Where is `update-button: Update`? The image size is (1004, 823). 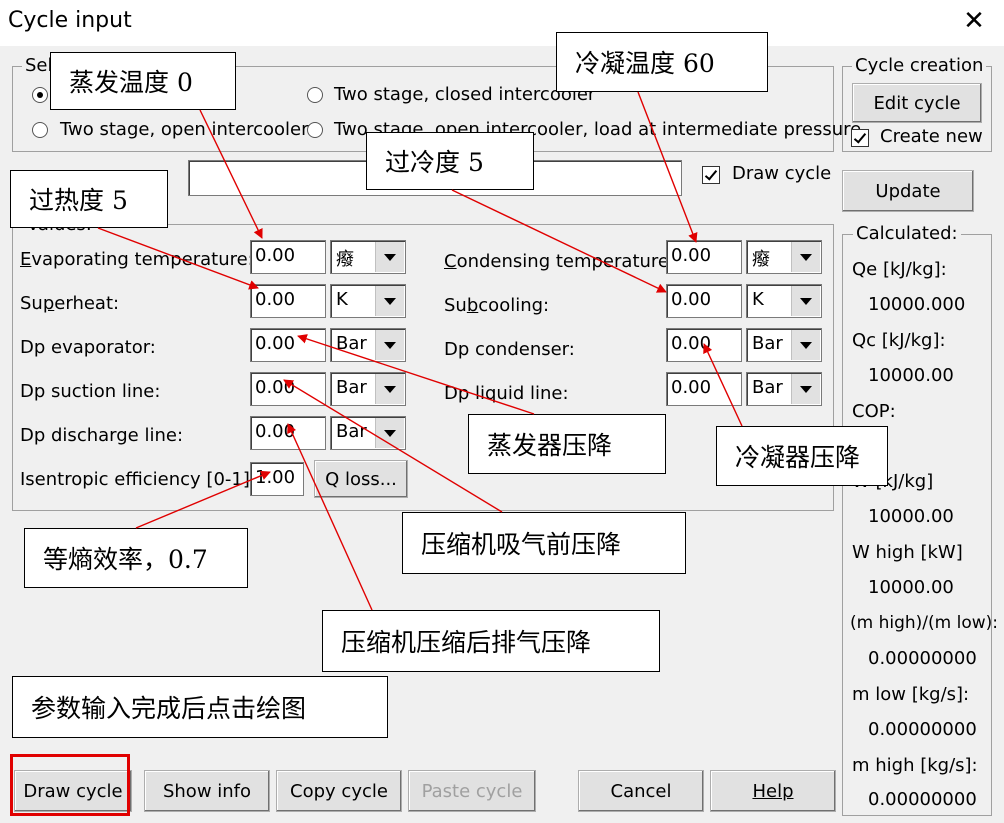 update-button: Update is located at coordinates (908, 191).